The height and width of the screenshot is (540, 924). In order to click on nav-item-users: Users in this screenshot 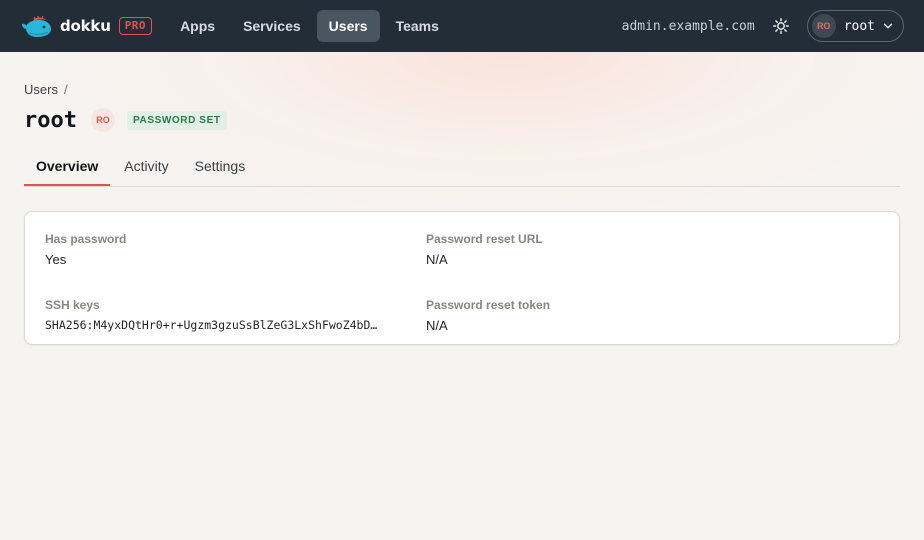, I will do `click(348, 26)`.